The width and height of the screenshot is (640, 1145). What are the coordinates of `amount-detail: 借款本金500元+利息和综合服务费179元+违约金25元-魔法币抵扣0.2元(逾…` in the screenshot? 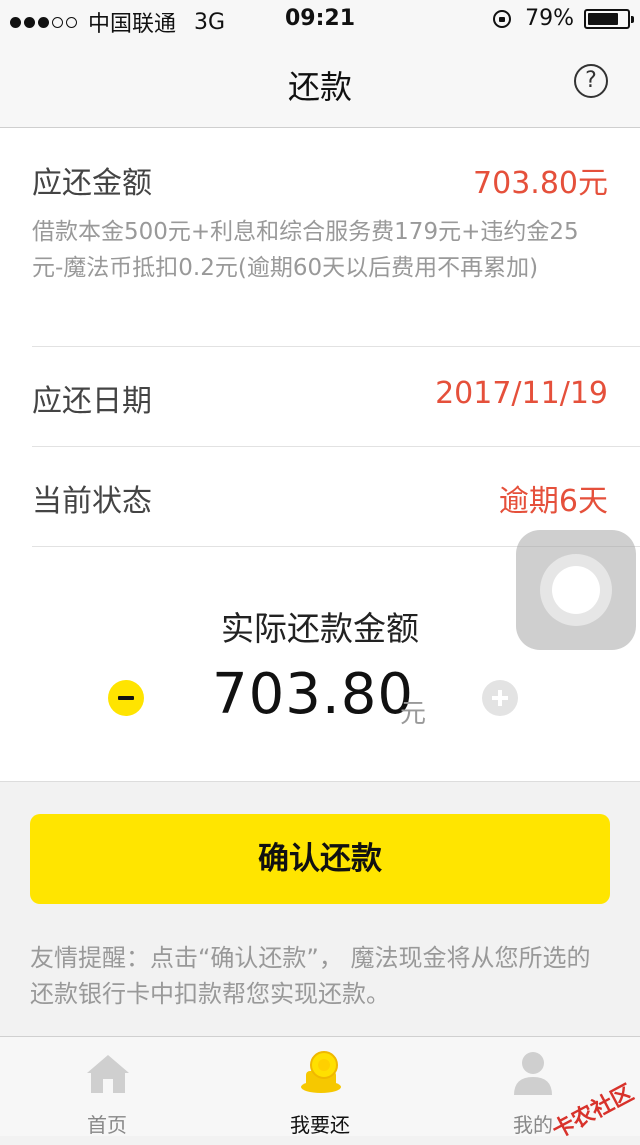 It's located at (305, 250).